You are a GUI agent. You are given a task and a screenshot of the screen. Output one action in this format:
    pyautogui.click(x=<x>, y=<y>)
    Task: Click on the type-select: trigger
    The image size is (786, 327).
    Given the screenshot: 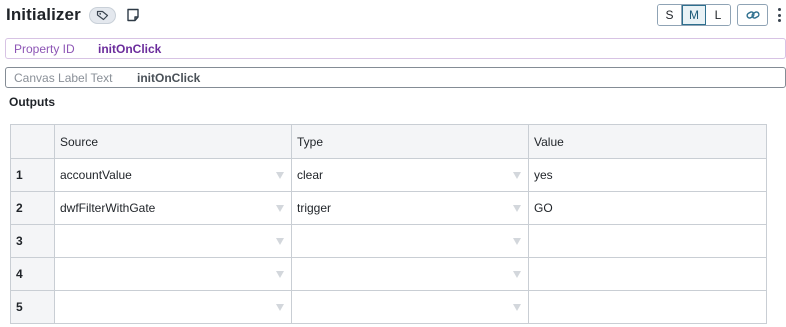 What is the action you would take?
    pyautogui.click(x=410, y=208)
    